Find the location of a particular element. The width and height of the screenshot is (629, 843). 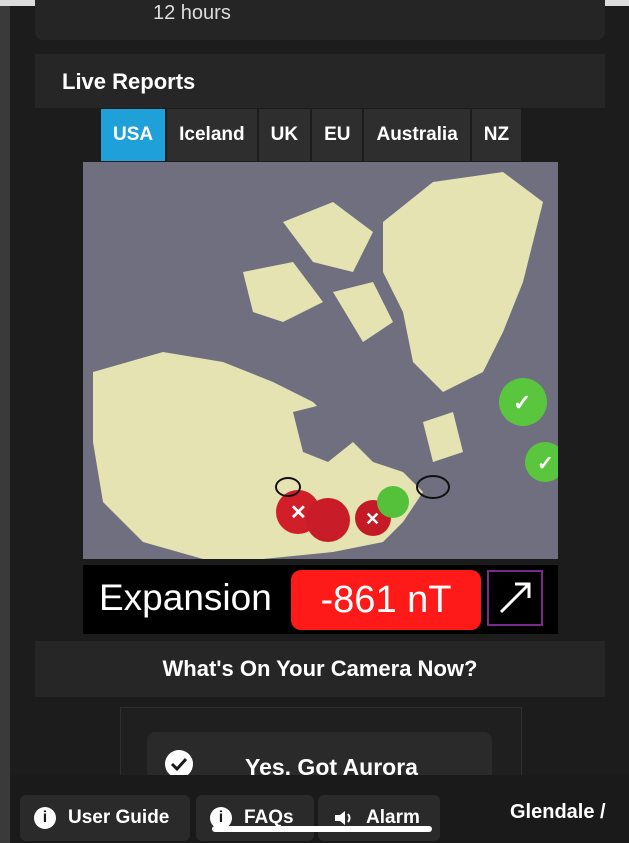

location-label: Glendale / is located at coordinates (558, 812).